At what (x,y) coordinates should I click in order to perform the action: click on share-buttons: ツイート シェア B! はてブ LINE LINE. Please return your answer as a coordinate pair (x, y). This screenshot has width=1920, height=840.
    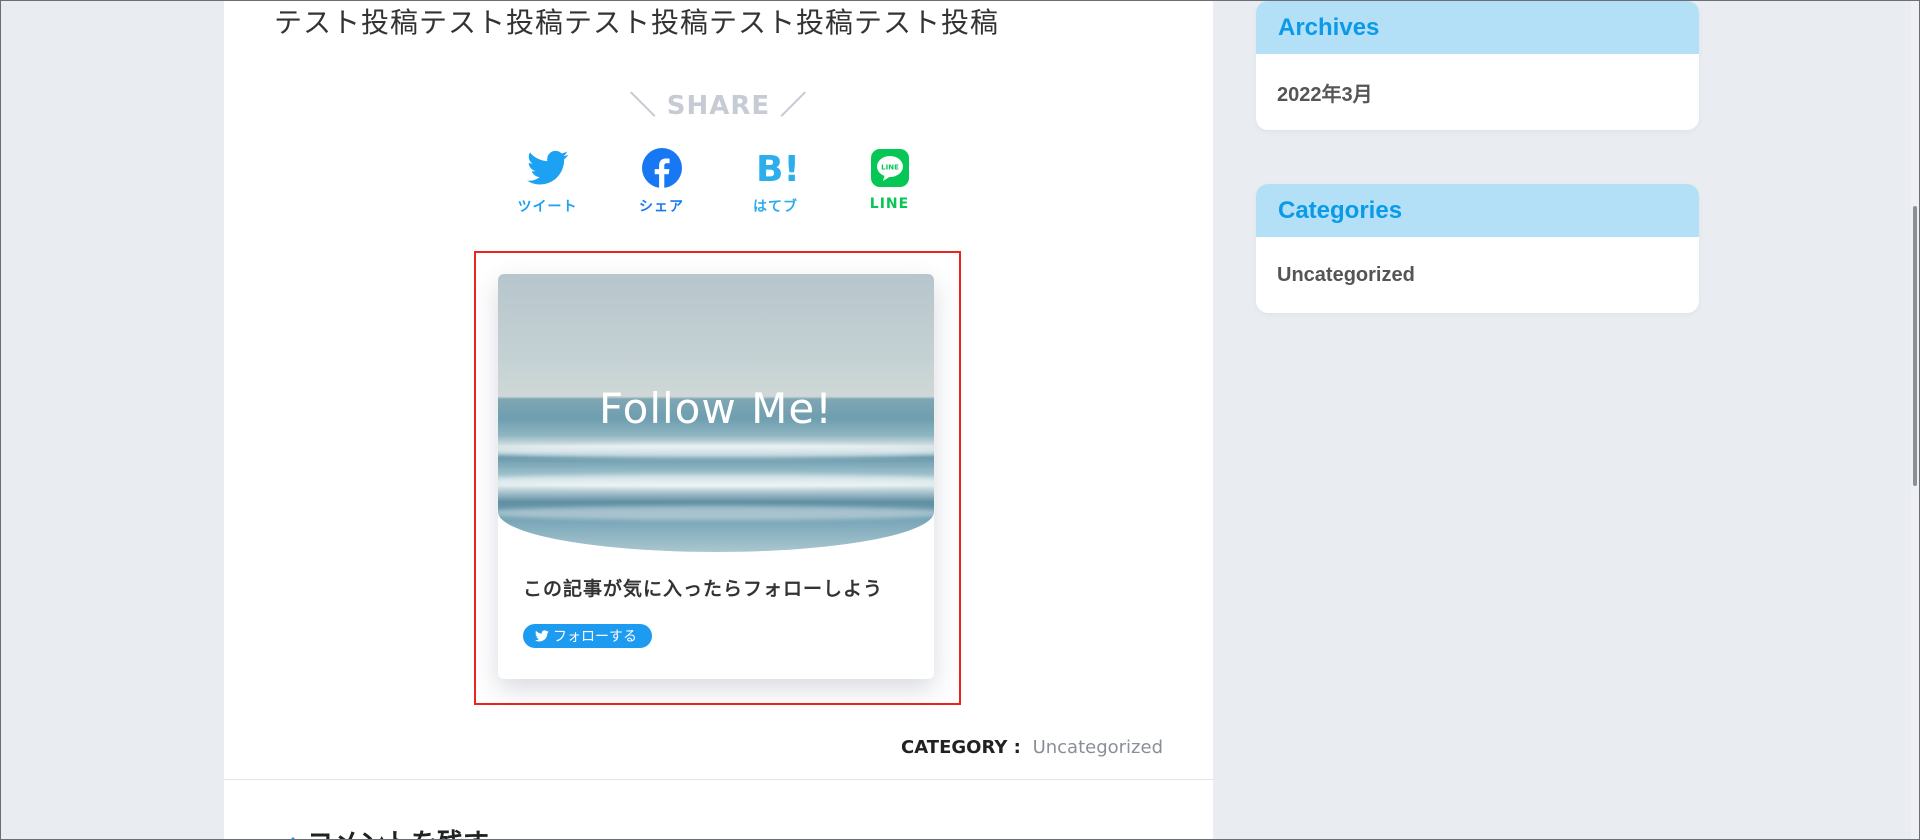
    Looking at the image, I should click on (718, 181).